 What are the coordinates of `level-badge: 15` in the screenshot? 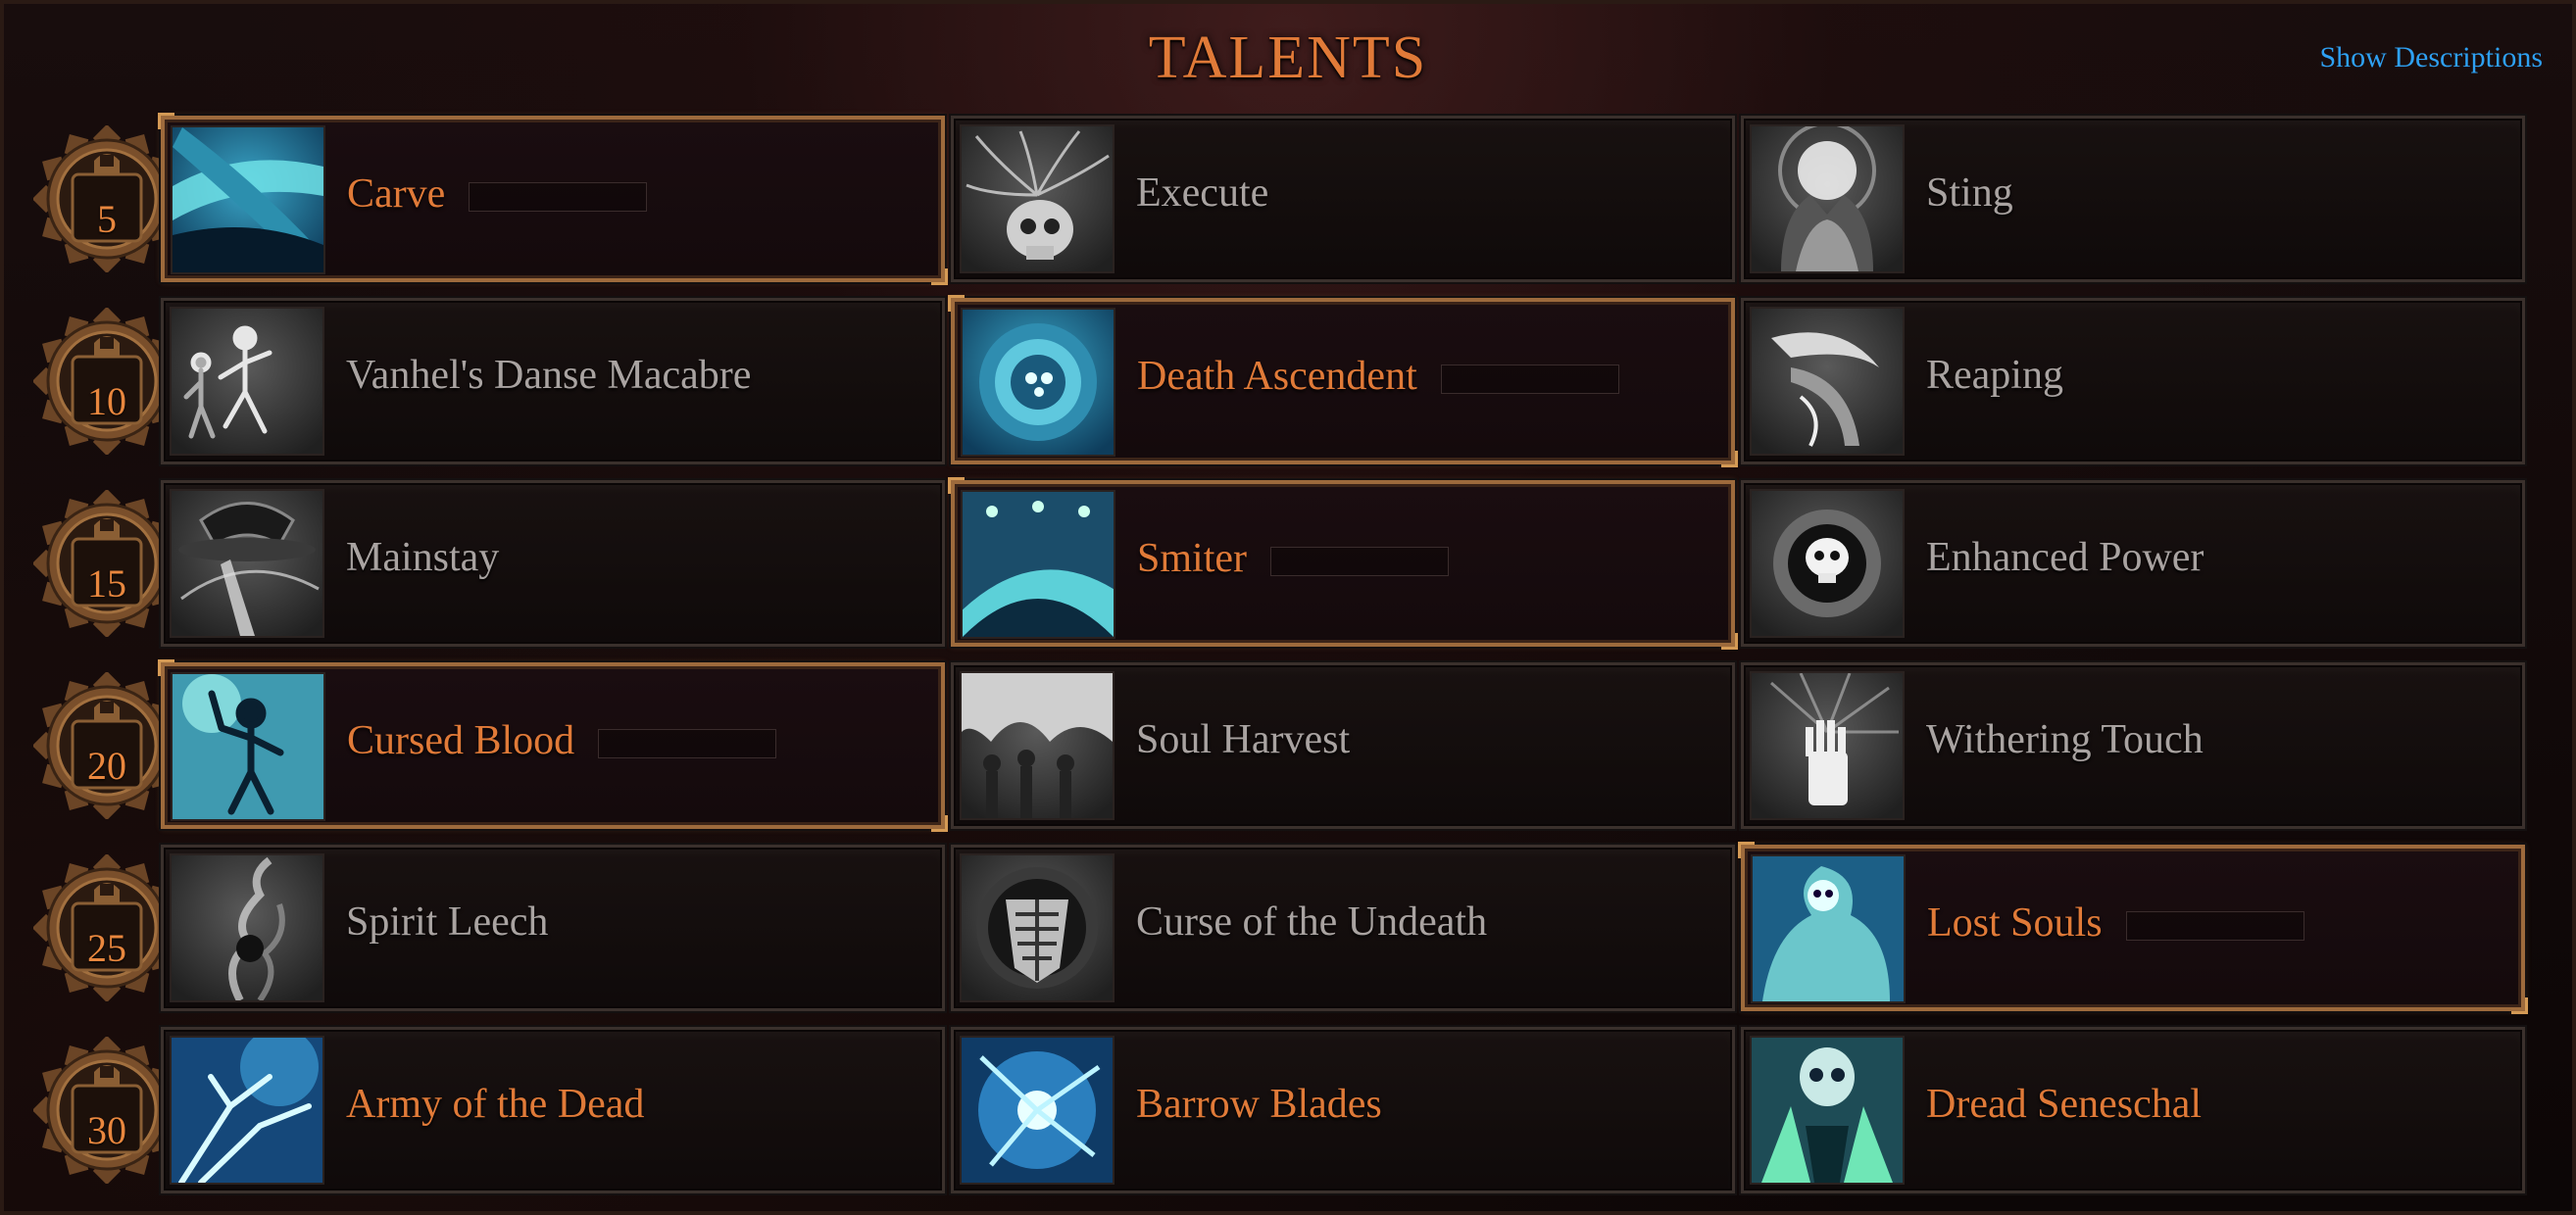 It's located at (106, 563).